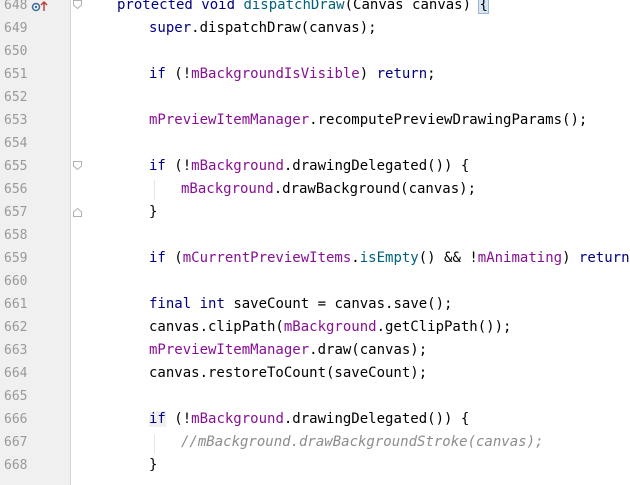 This screenshot has width=630, height=485. I want to click on field-ref: mAnimating, so click(520, 258).